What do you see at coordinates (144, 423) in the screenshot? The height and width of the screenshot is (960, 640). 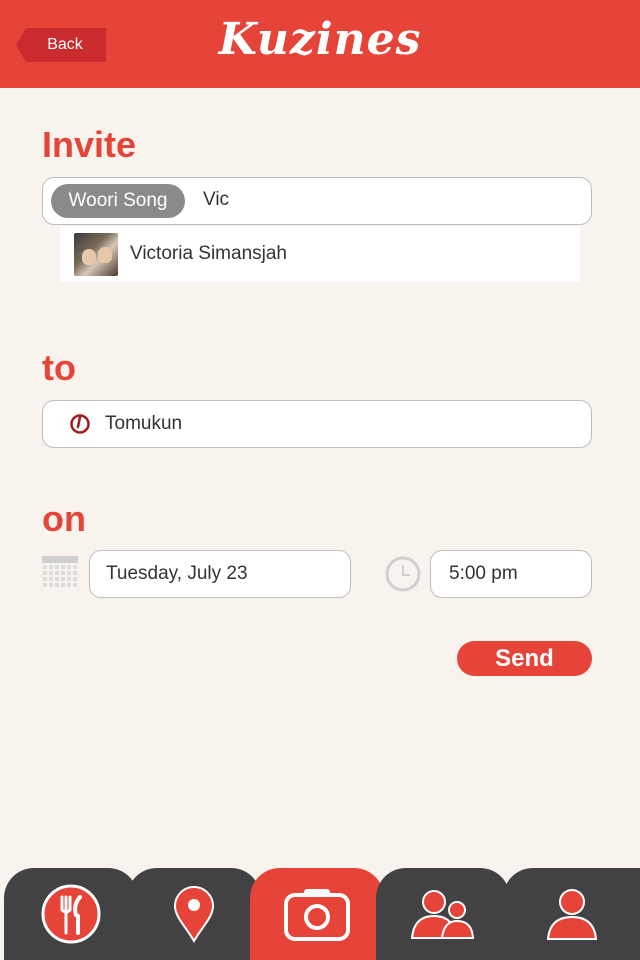 I see `place-name: Tomukun` at bounding box center [144, 423].